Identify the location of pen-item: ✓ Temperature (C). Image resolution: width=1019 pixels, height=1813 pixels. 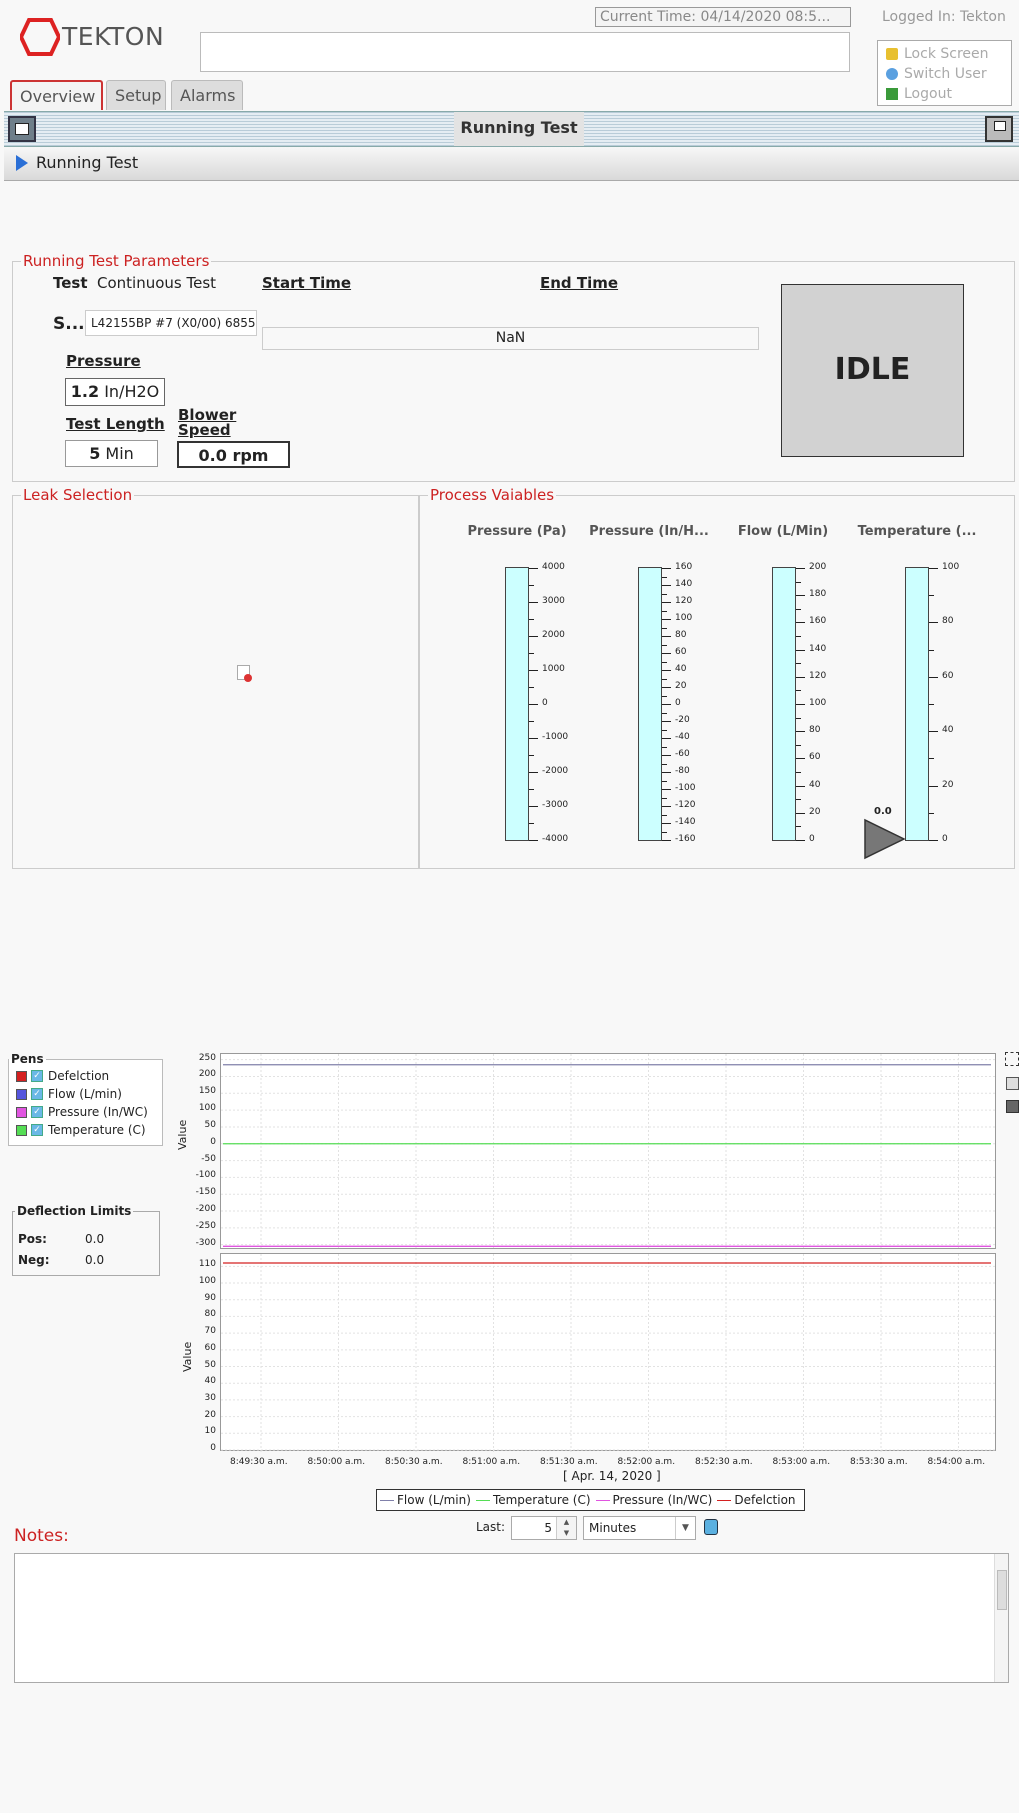
(81, 1130).